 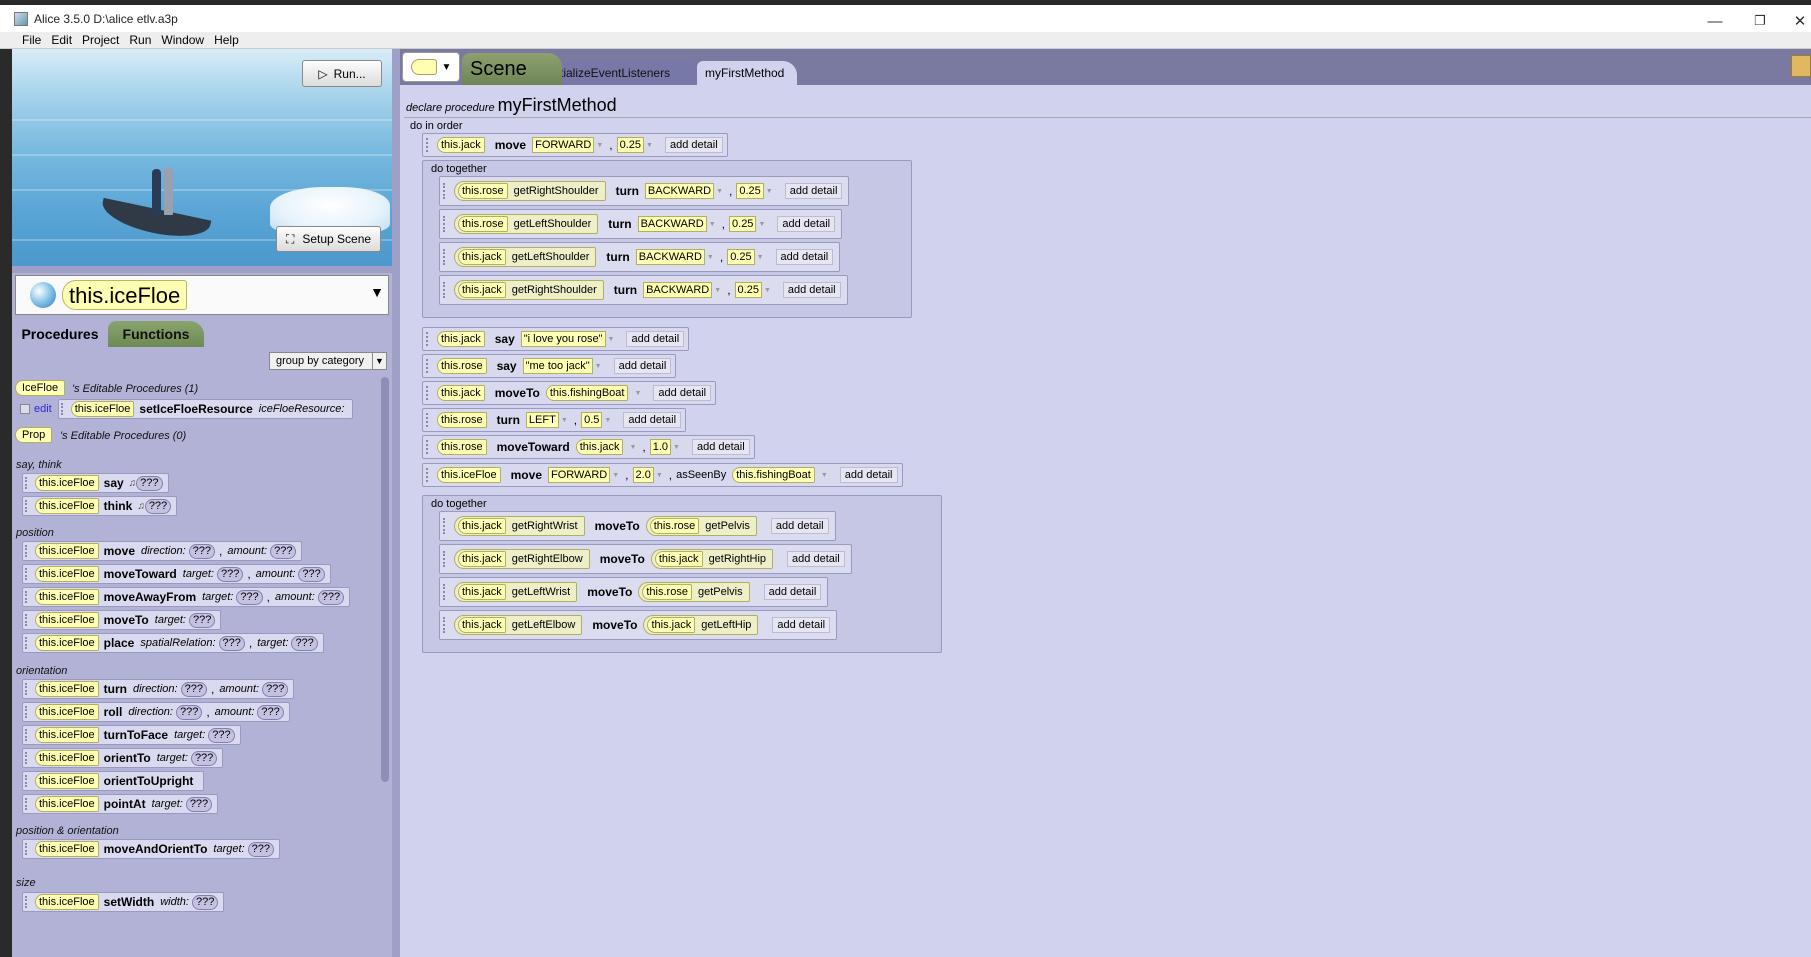 I want to click on menu-run: Run, so click(x=140, y=40).